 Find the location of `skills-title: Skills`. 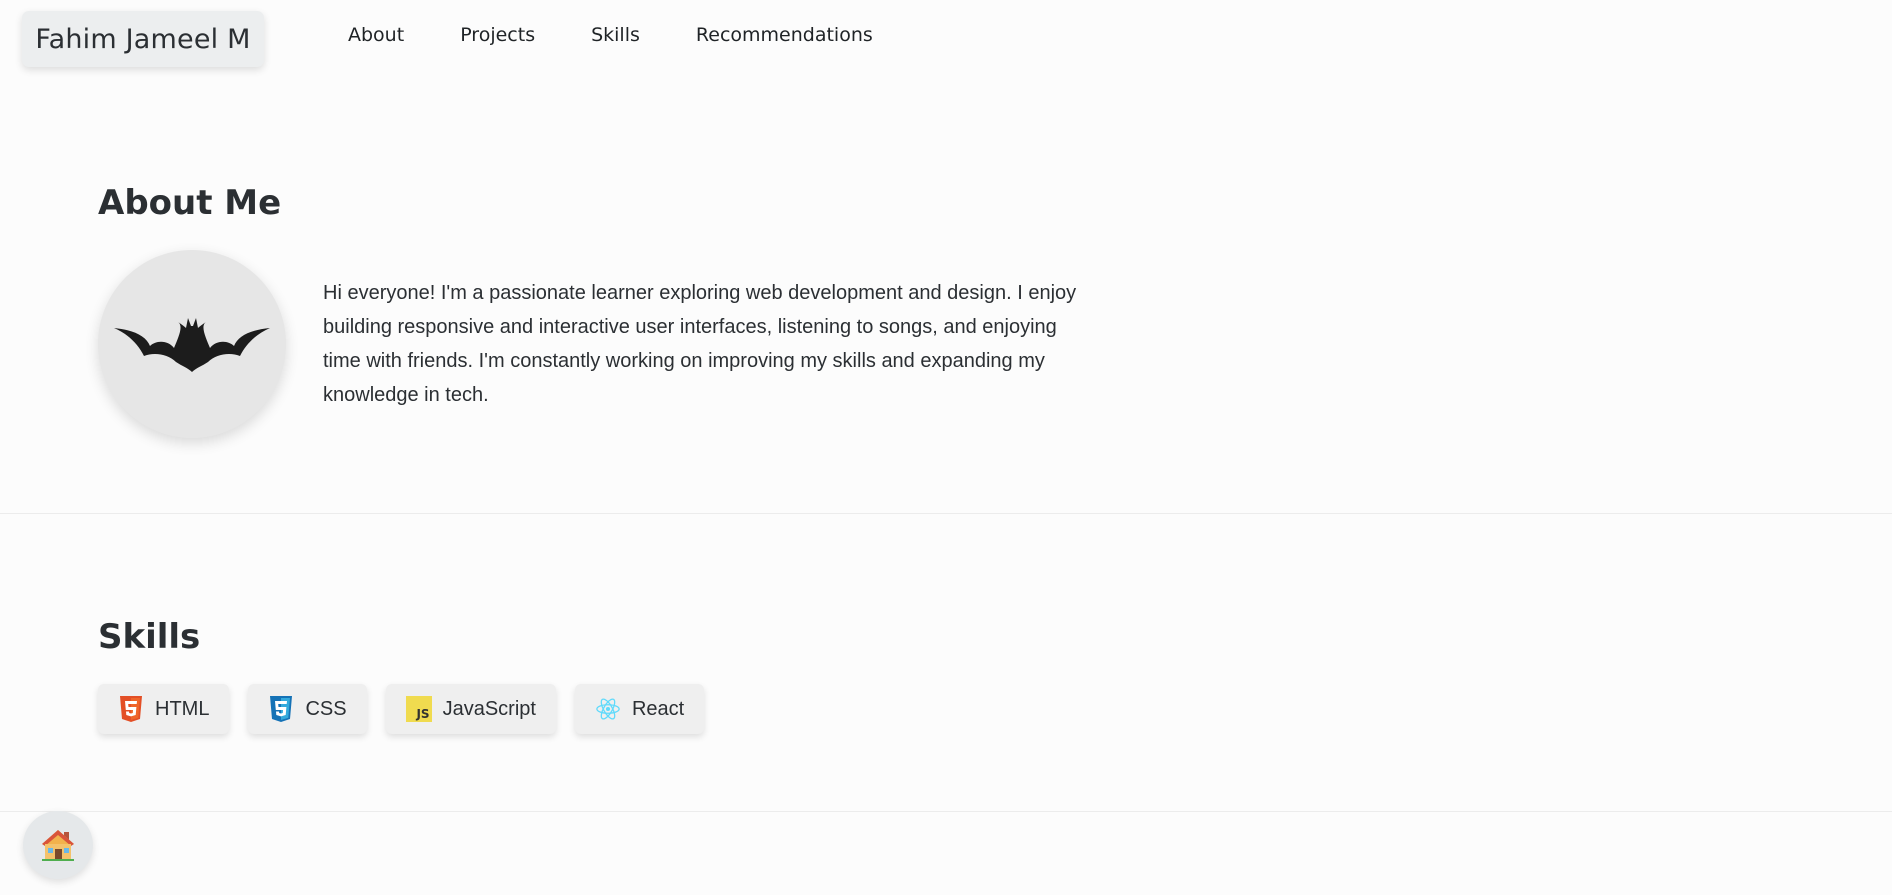

skills-title: Skills is located at coordinates (149, 637).